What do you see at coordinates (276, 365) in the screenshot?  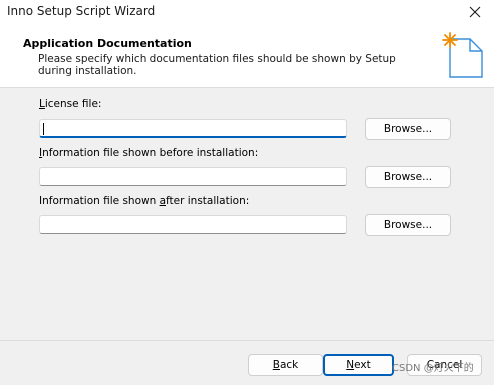 I see `back-accelerator: B` at bounding box center [276, 365].